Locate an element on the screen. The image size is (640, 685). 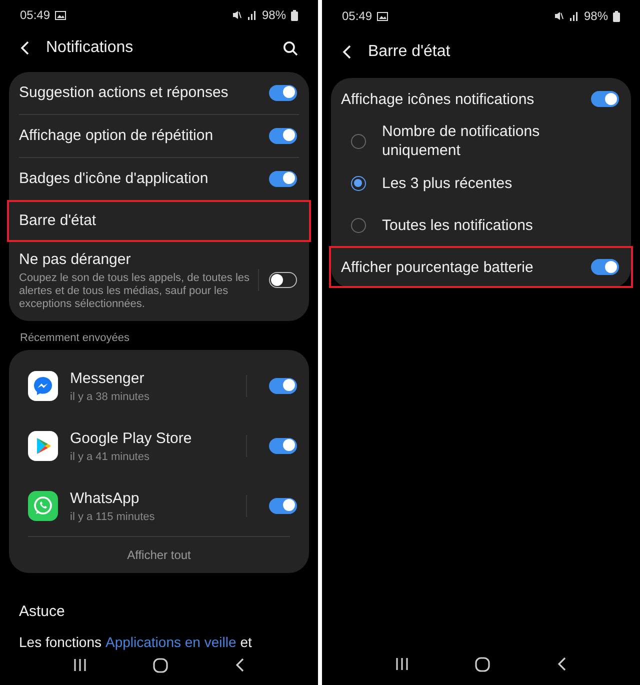
tip-text: et is located at coordinates (246, 642).